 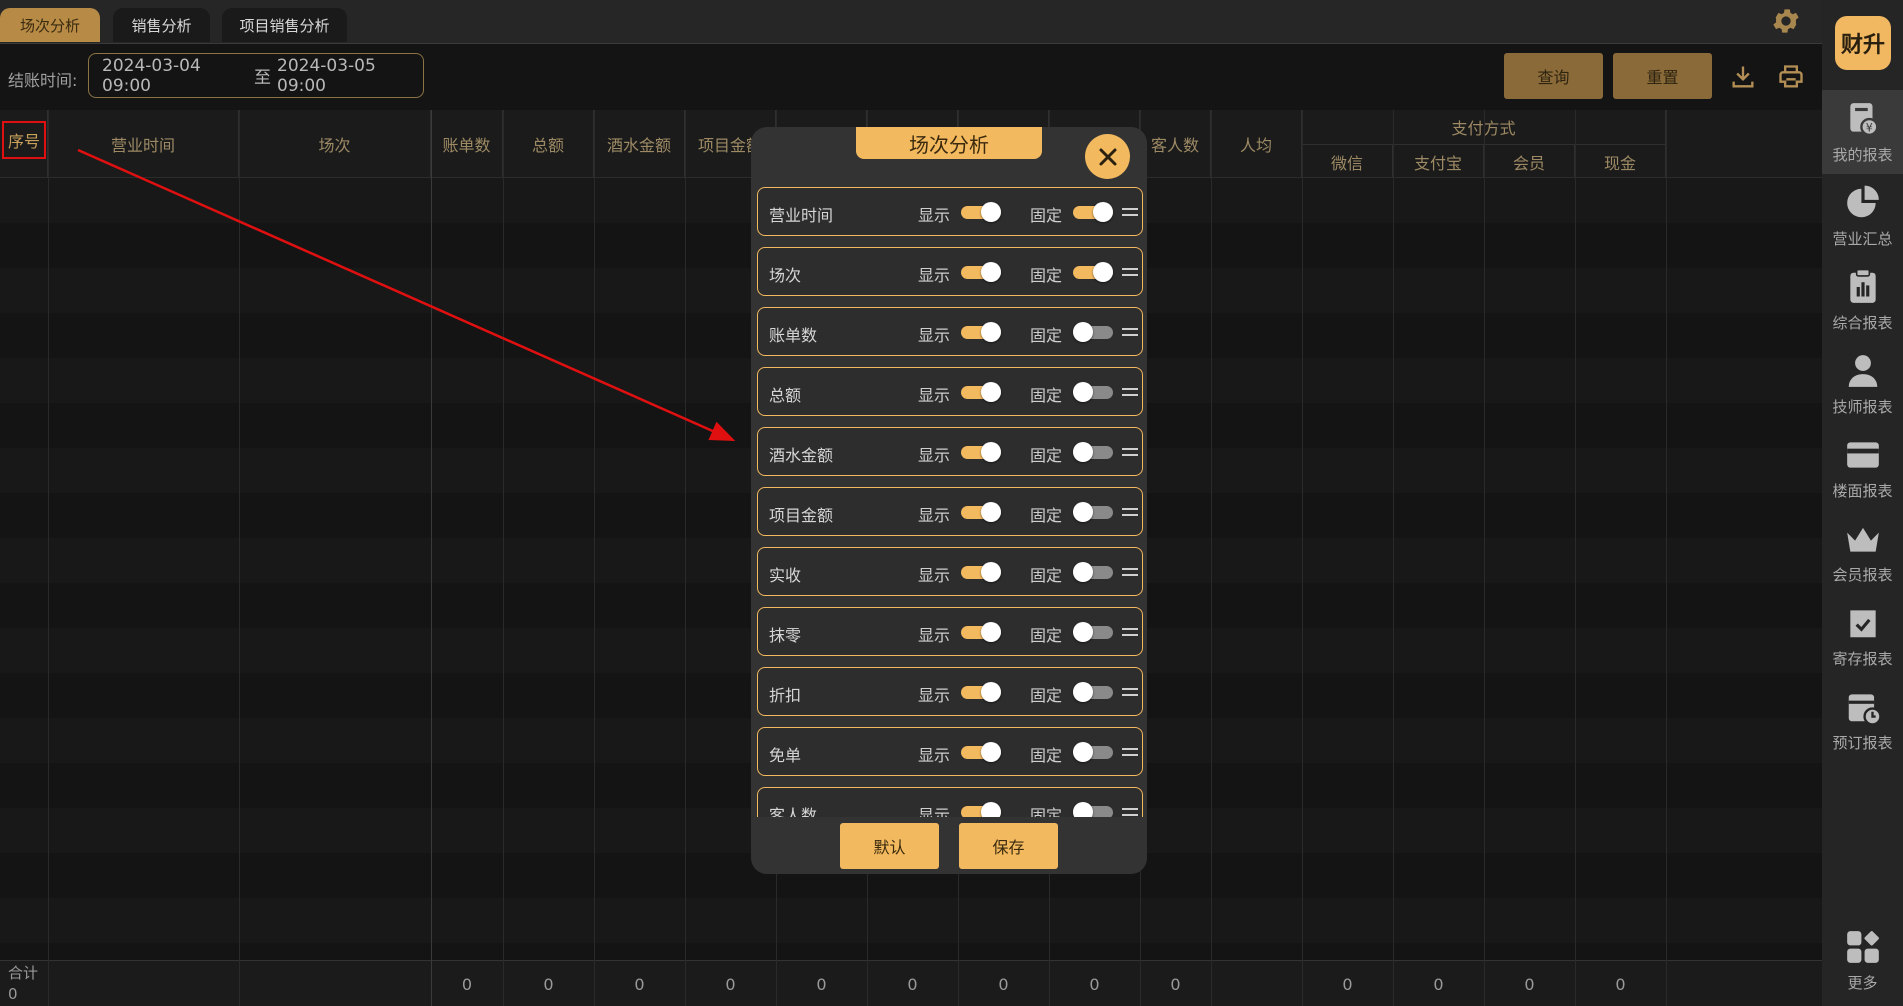 What do you see at coordinates (950, 451) in the screenshot?
I see `column-setting-item: 酒水金额 显示 固定` at bounding box center [950, 451].